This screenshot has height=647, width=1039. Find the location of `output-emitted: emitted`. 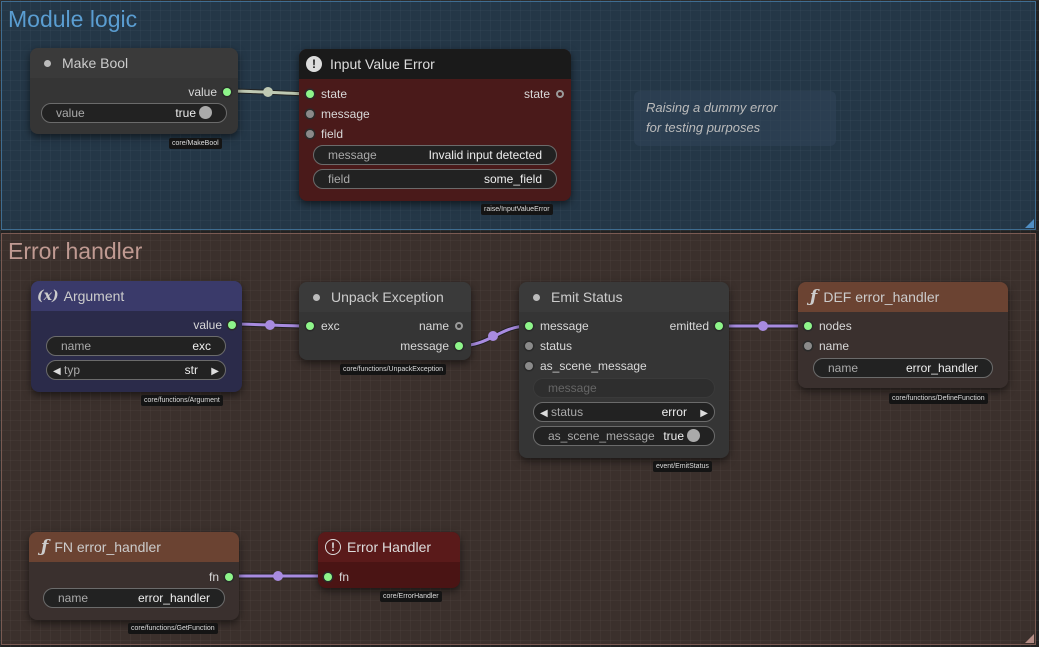

output-emitted: emitted is located at coordinates (696, 326).